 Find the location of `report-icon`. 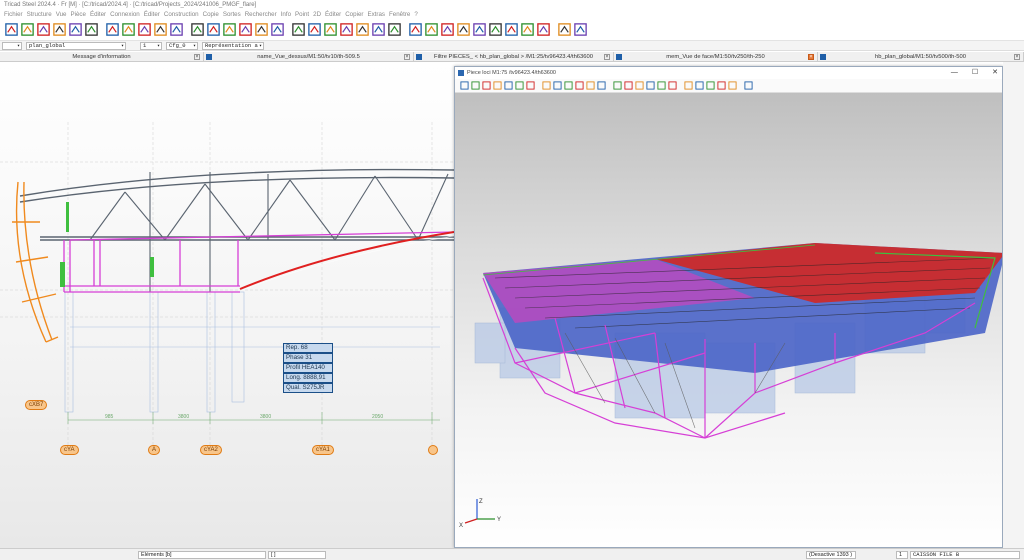

report-icon is located at coordinates (543, 30).